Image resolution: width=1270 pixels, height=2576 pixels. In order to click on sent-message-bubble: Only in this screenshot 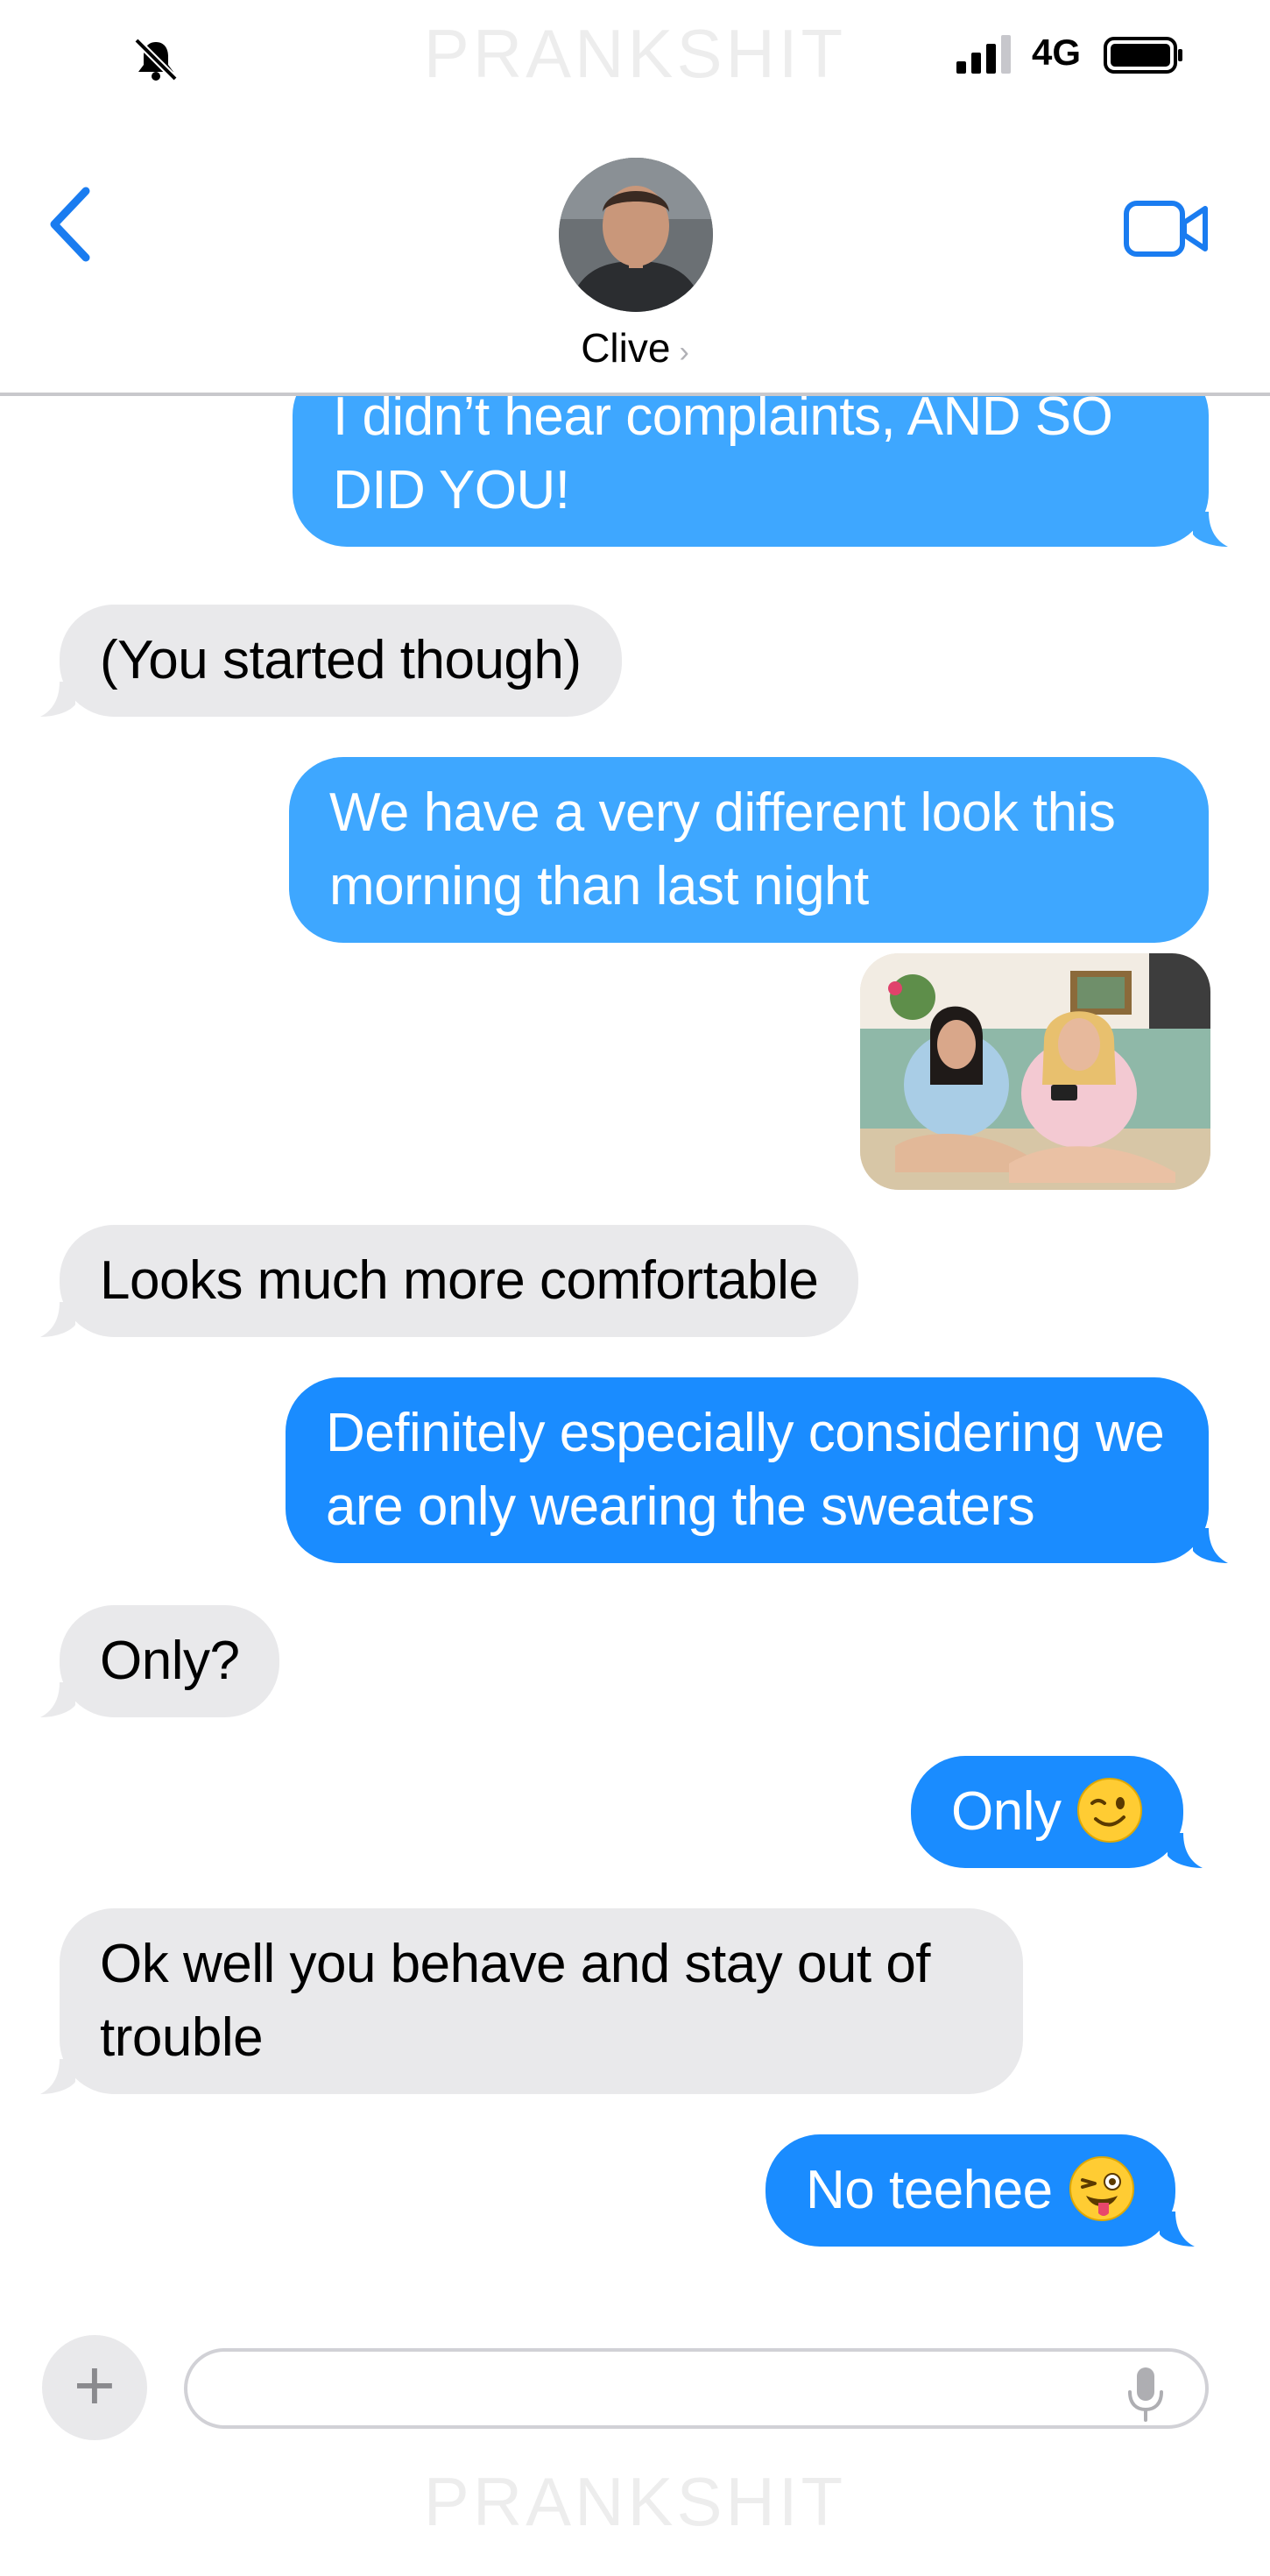, I will do `click(1057, 1812)`.